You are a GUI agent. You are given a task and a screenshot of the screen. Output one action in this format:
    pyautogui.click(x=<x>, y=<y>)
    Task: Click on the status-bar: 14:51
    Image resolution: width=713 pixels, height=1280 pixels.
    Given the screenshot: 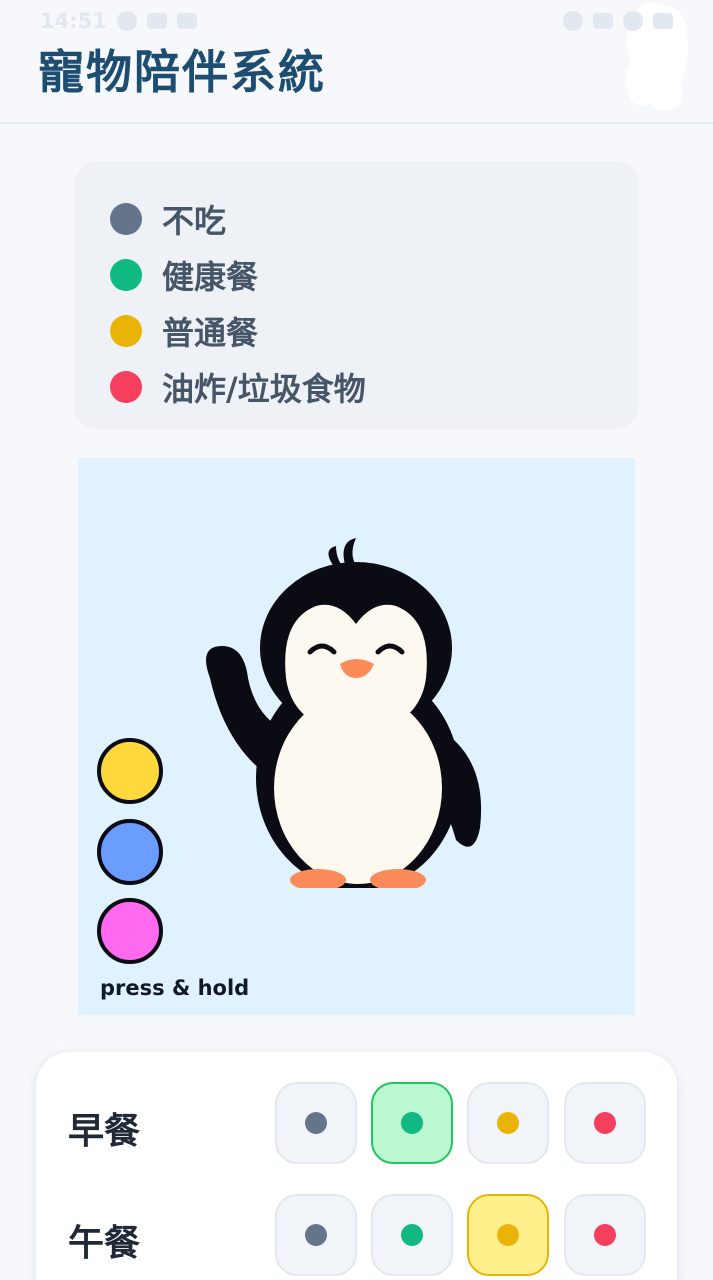 What is the action you would take?
    pyautogui.click(x=356, y=21)
    